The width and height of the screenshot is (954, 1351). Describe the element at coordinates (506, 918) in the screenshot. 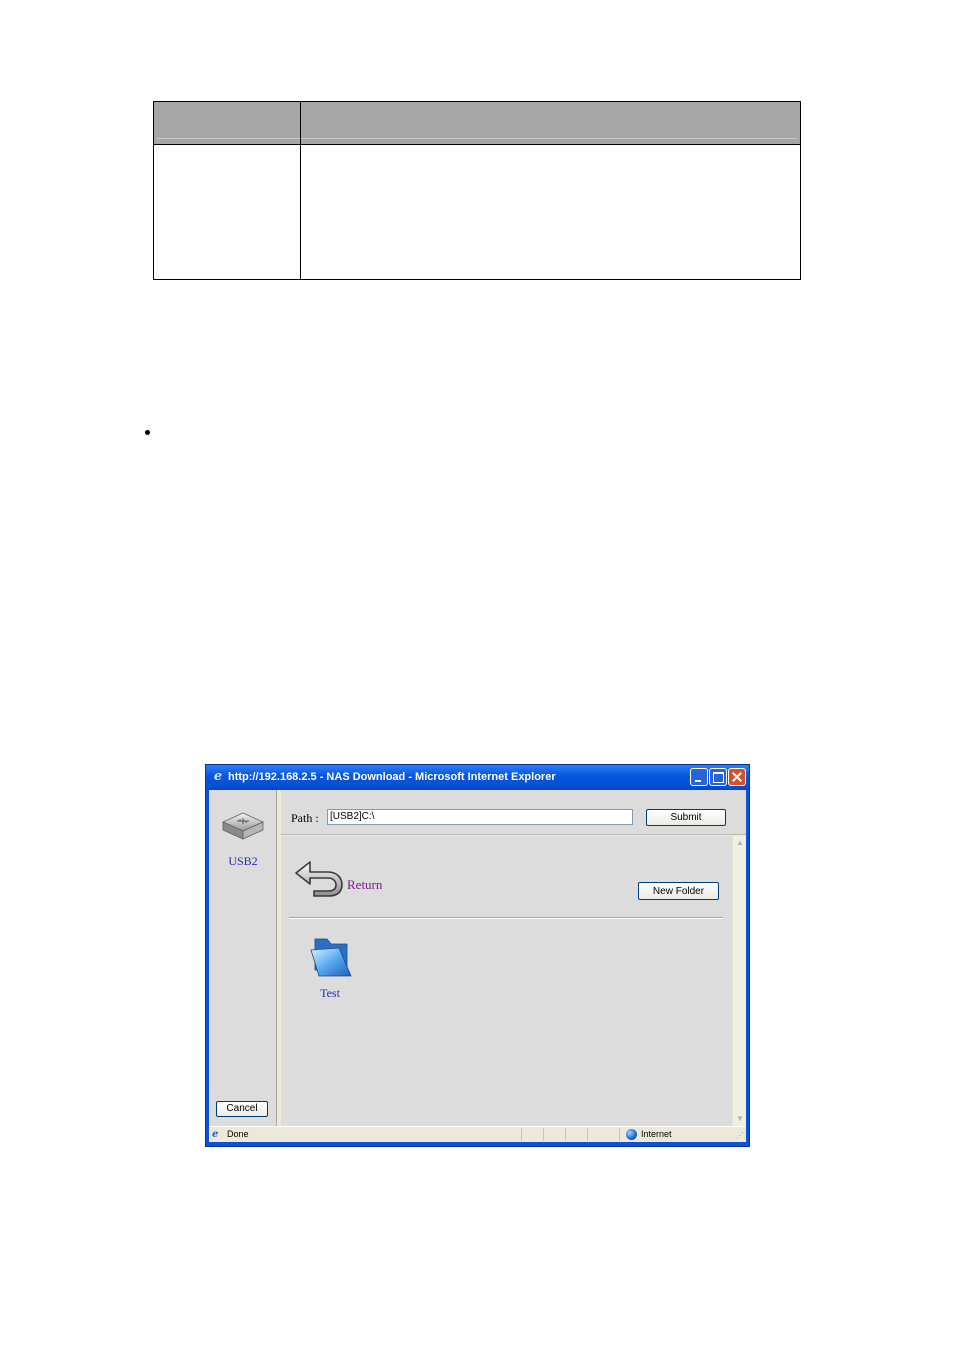

I see `divider` at that location.